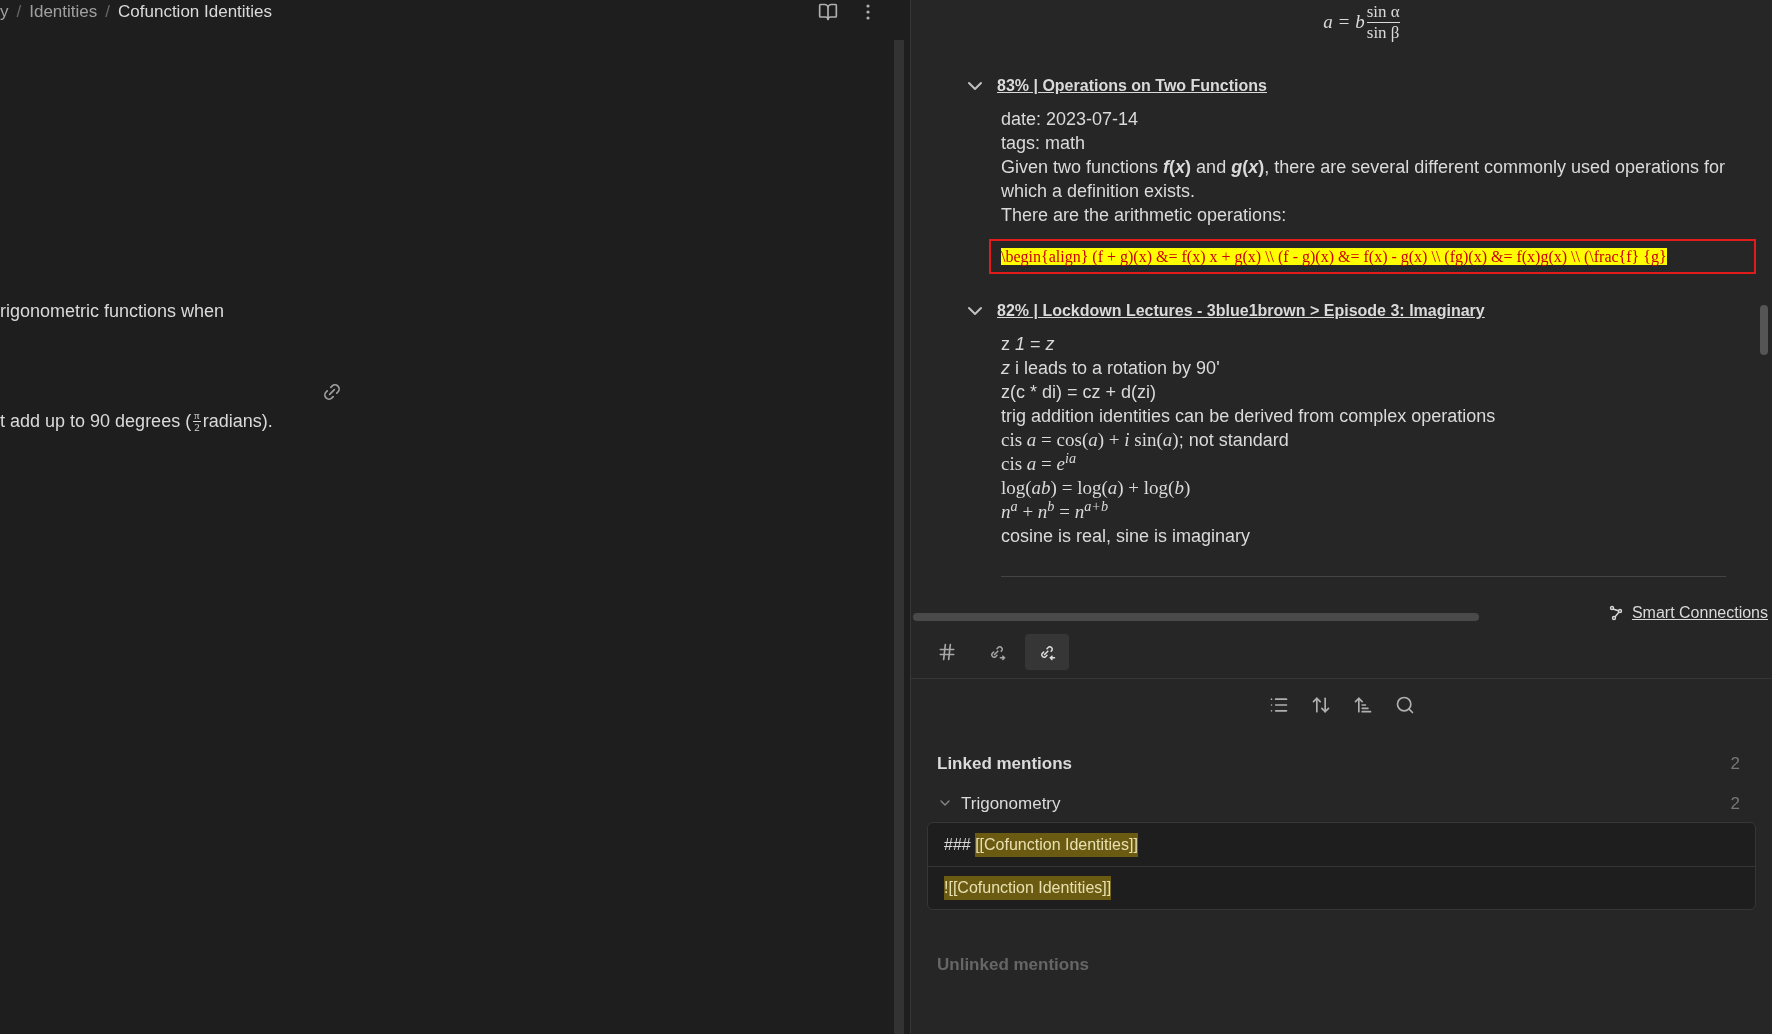  What do you see at coordinates (113, 311) in the screenshot?
I see `paragraph: rigonometric functions when` at bounding box center [113, 311].